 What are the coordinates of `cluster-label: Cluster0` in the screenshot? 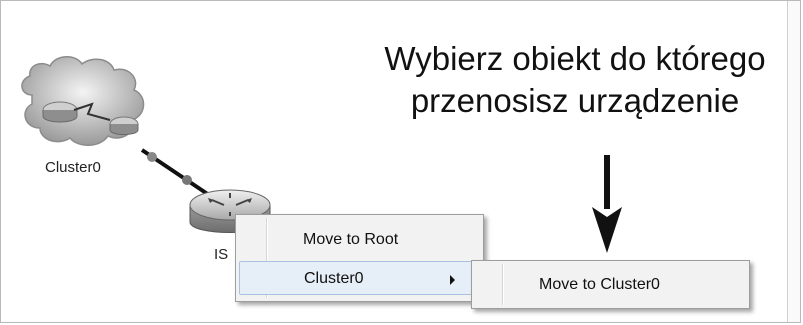 It's located at (73, 167).